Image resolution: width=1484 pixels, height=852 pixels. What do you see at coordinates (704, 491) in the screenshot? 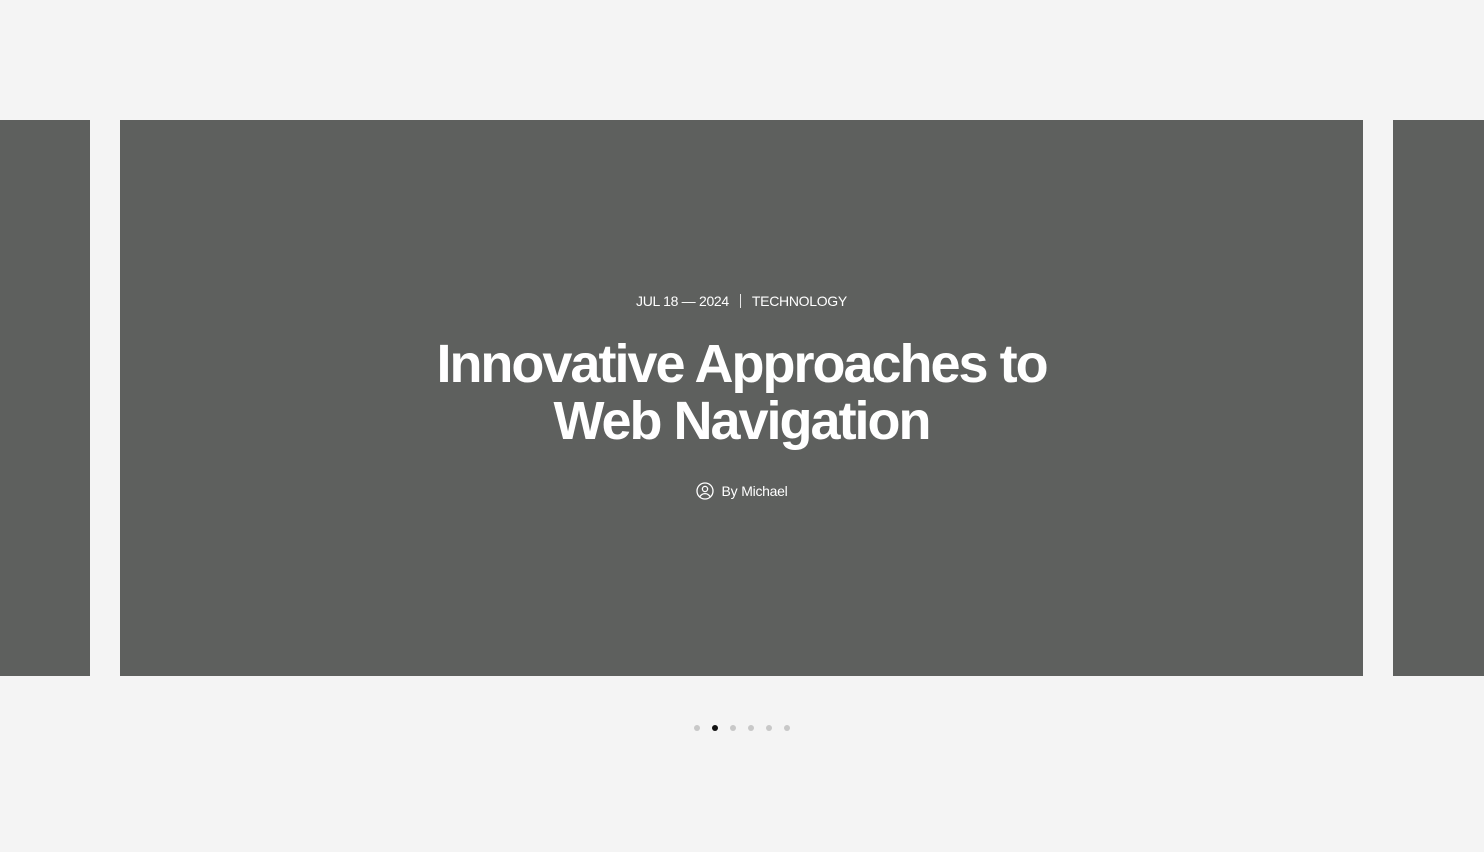
I see `user-circle-icon` at bounding box center [704, 491].